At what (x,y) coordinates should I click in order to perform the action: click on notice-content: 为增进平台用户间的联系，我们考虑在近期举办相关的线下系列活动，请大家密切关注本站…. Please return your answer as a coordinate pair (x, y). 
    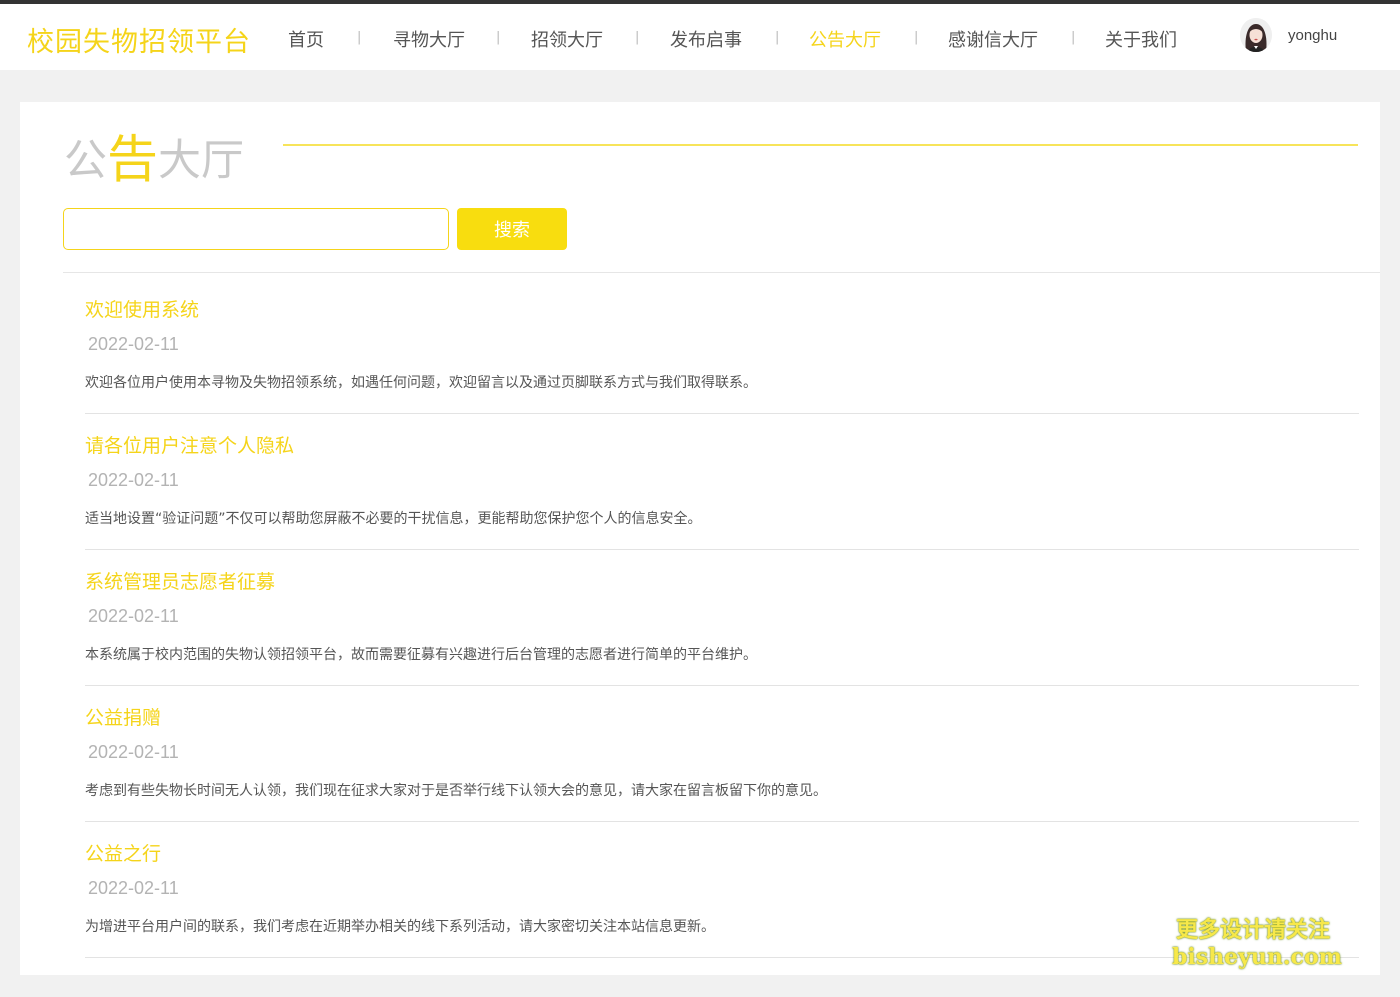
    Looking at the image, I should click on (400, 927).